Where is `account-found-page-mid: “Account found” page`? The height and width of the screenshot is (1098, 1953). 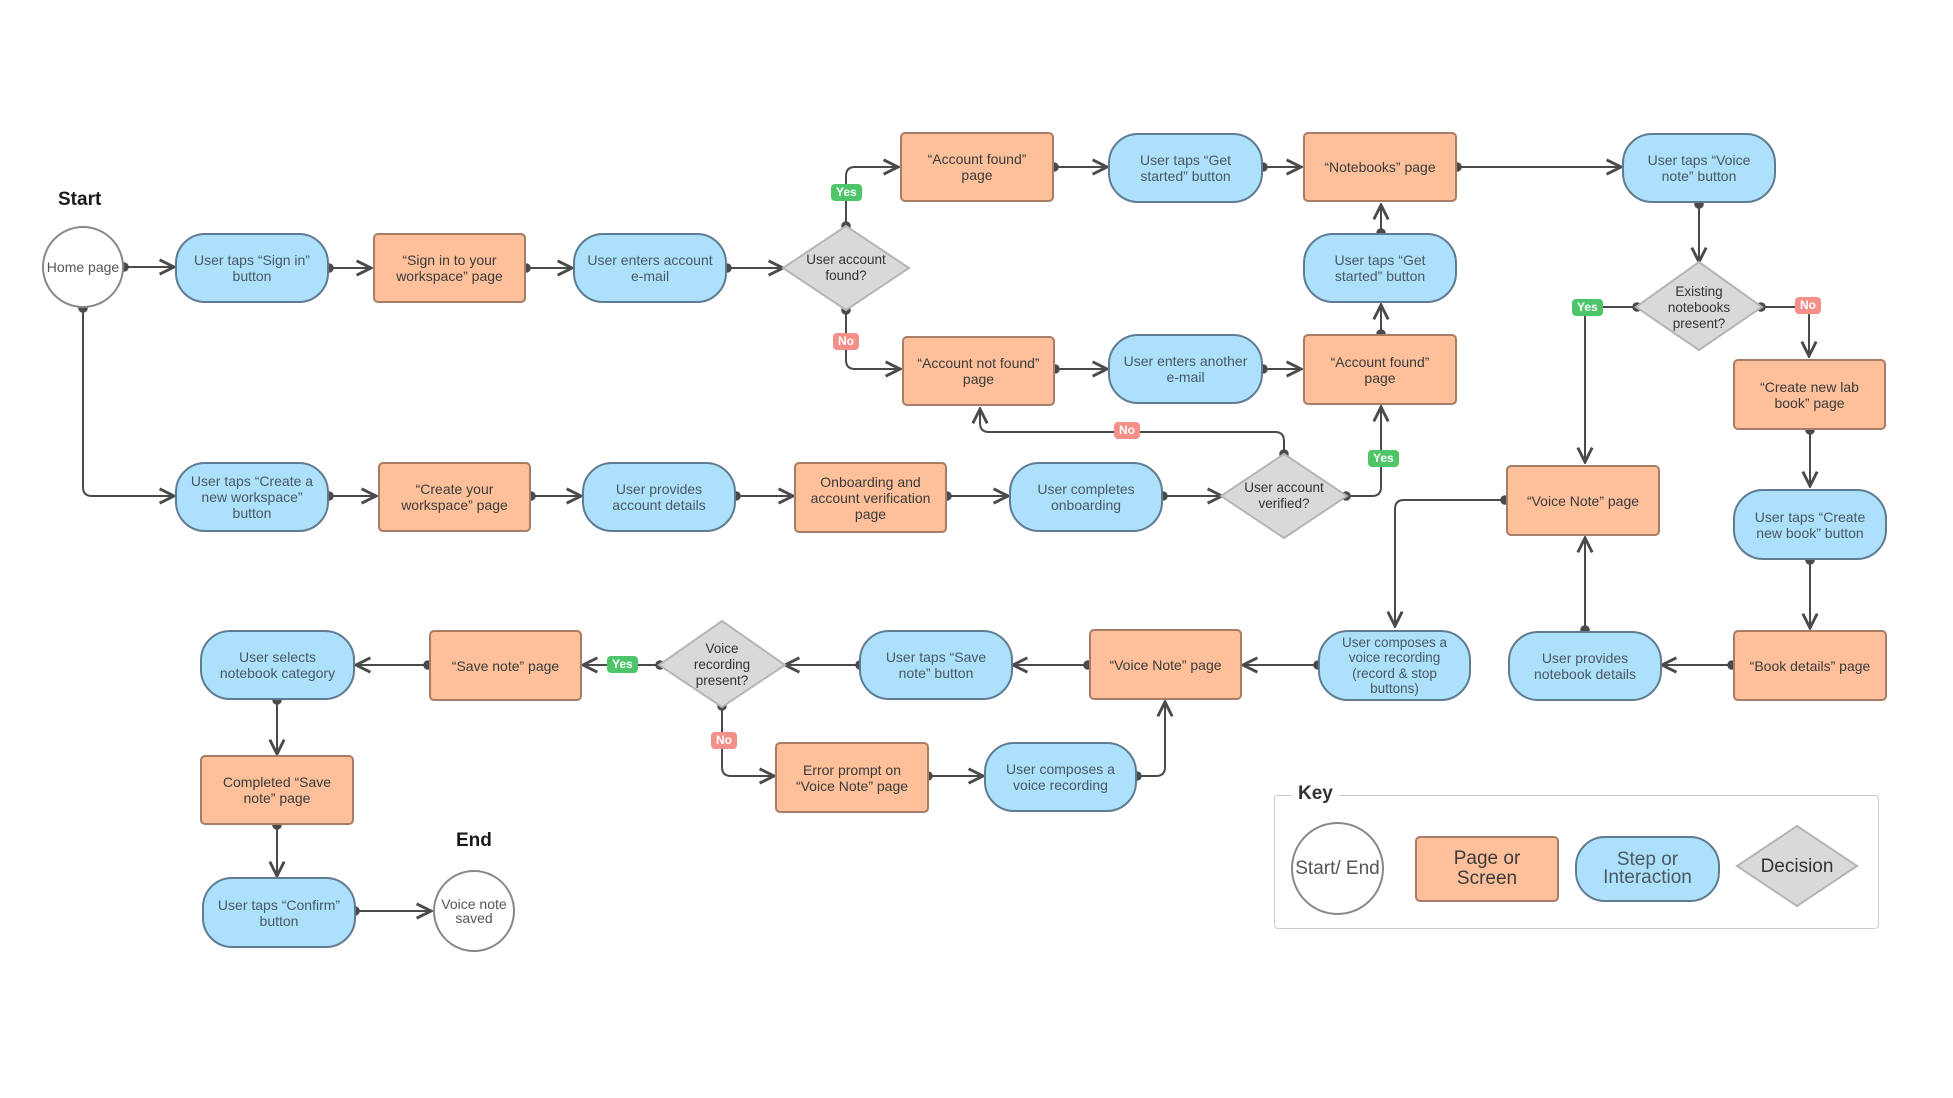 account-found-page-mid: “Account found” page is located at coordinates (1380, 369).